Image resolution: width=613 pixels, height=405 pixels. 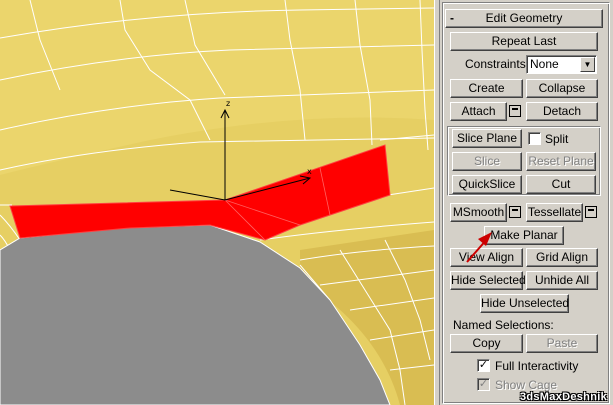 What do you see at coordinates (524, 303) in the screenshot?
I see `hide-unselected-button: Hide Unselected` at bounding box center [524, 303].